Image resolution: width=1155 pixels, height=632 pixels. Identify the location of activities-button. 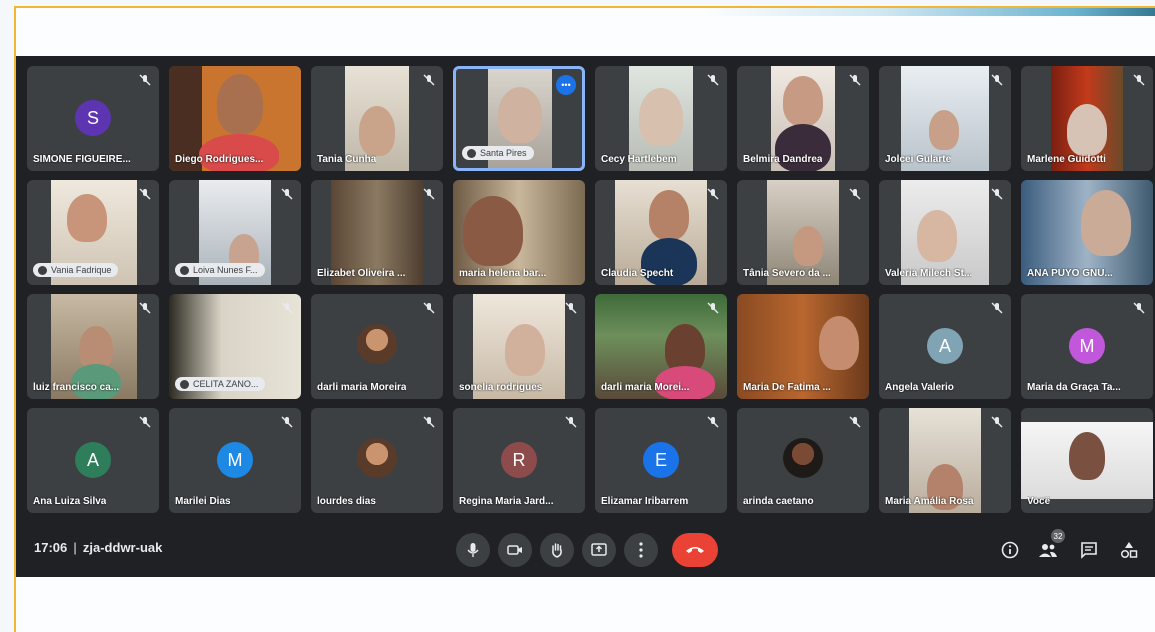
(1129, 550).